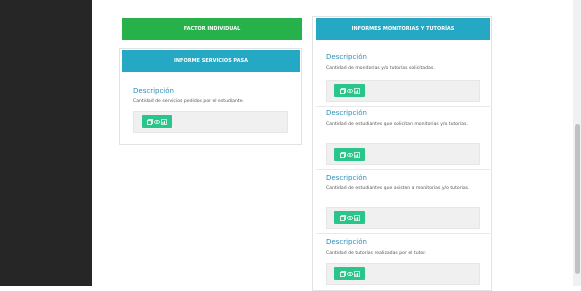  Describe the element at coordinates (153, 91) in the screenshot. I see `descripcion-title: Descripción` at that location.